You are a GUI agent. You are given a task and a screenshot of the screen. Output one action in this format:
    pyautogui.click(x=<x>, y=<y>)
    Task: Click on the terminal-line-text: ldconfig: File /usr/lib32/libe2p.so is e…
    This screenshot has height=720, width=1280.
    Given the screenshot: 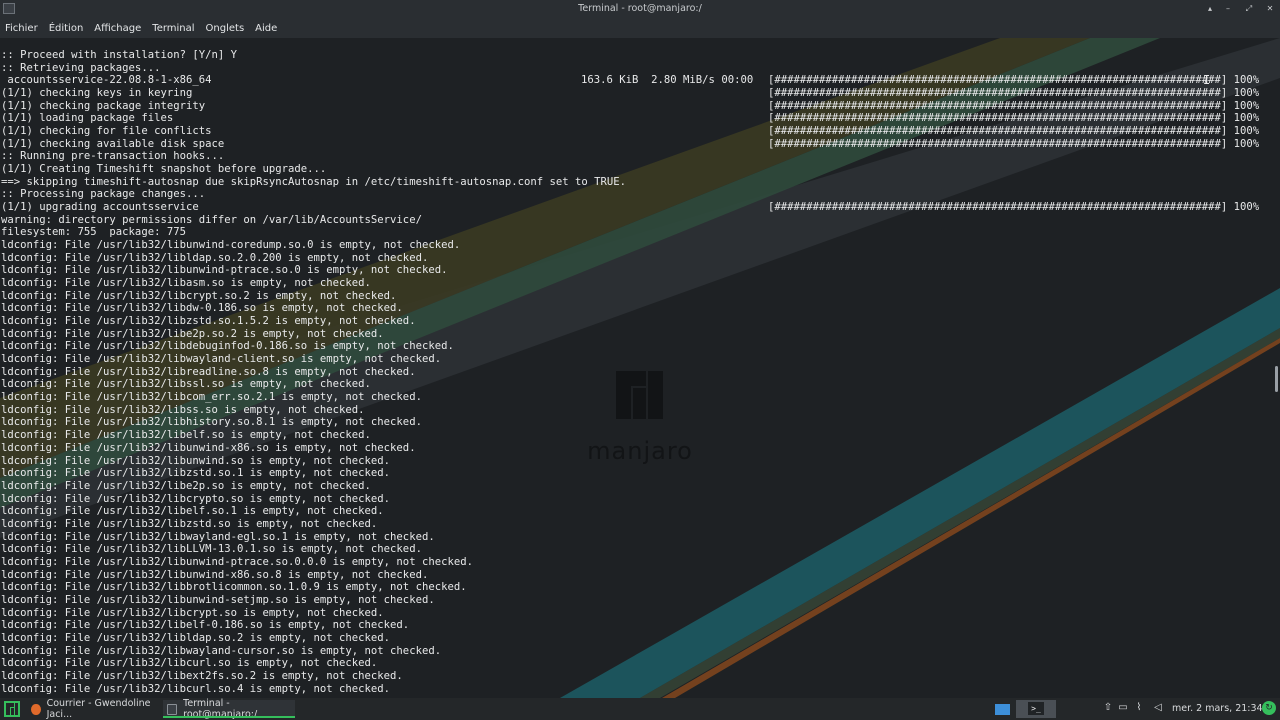 What is the action you would take?
    pyautogui.click(x=186, y=485)
    